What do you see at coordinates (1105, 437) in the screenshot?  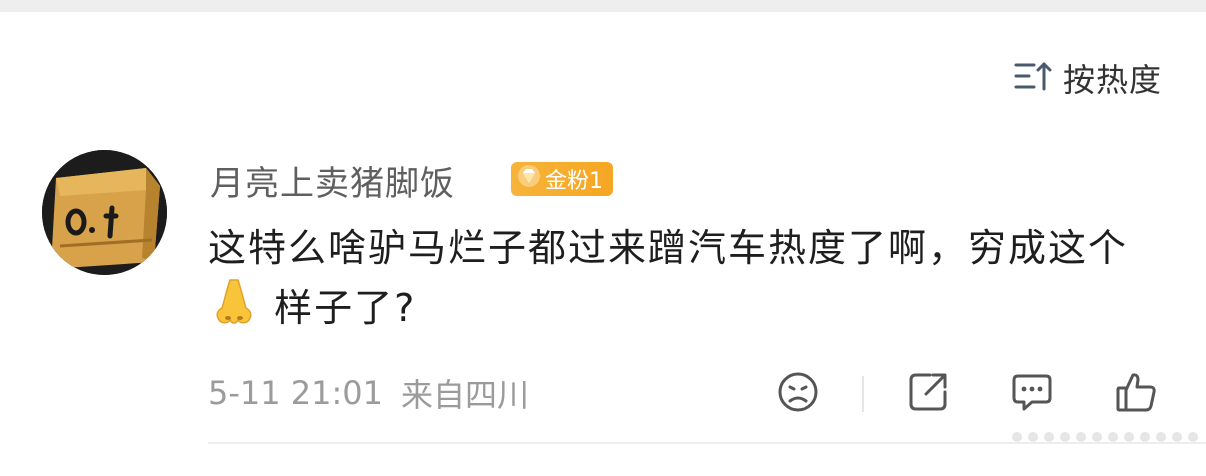 I see `watermark-dots` at bounding box center [1105, 437].